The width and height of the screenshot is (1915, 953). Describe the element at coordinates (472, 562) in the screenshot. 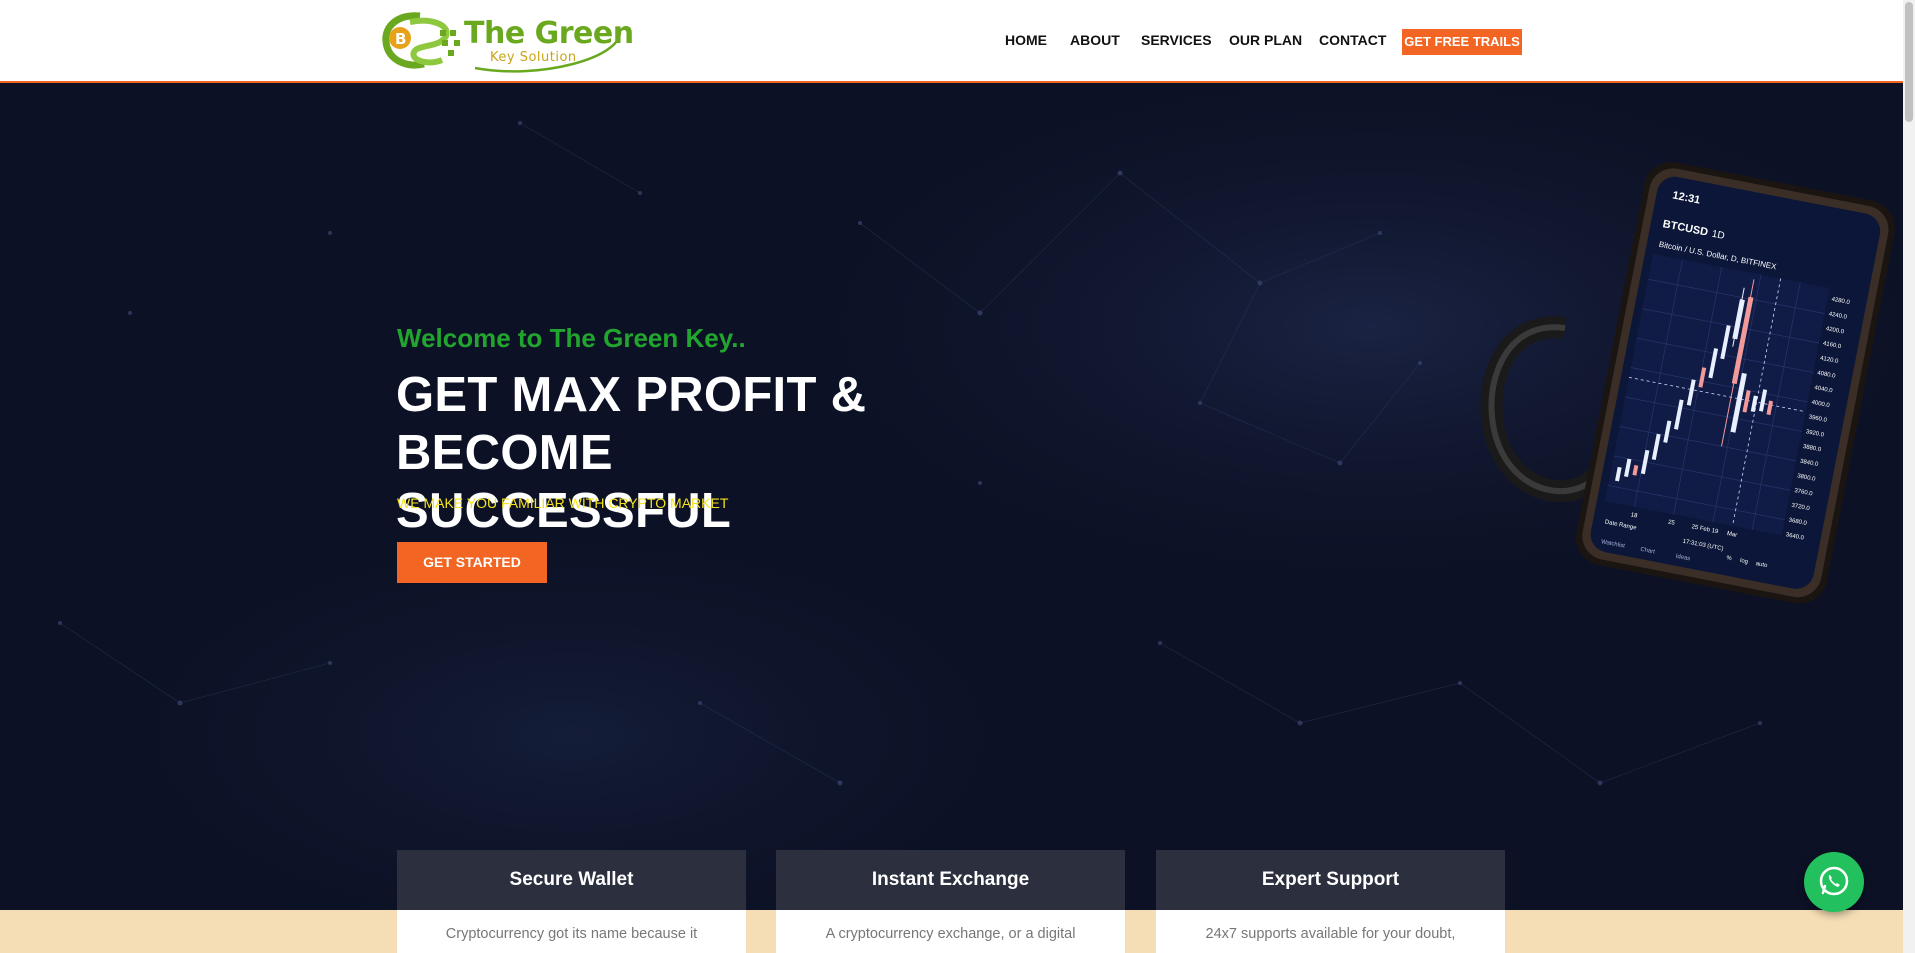

I see `get-started-button: GET STARTED` at that location.